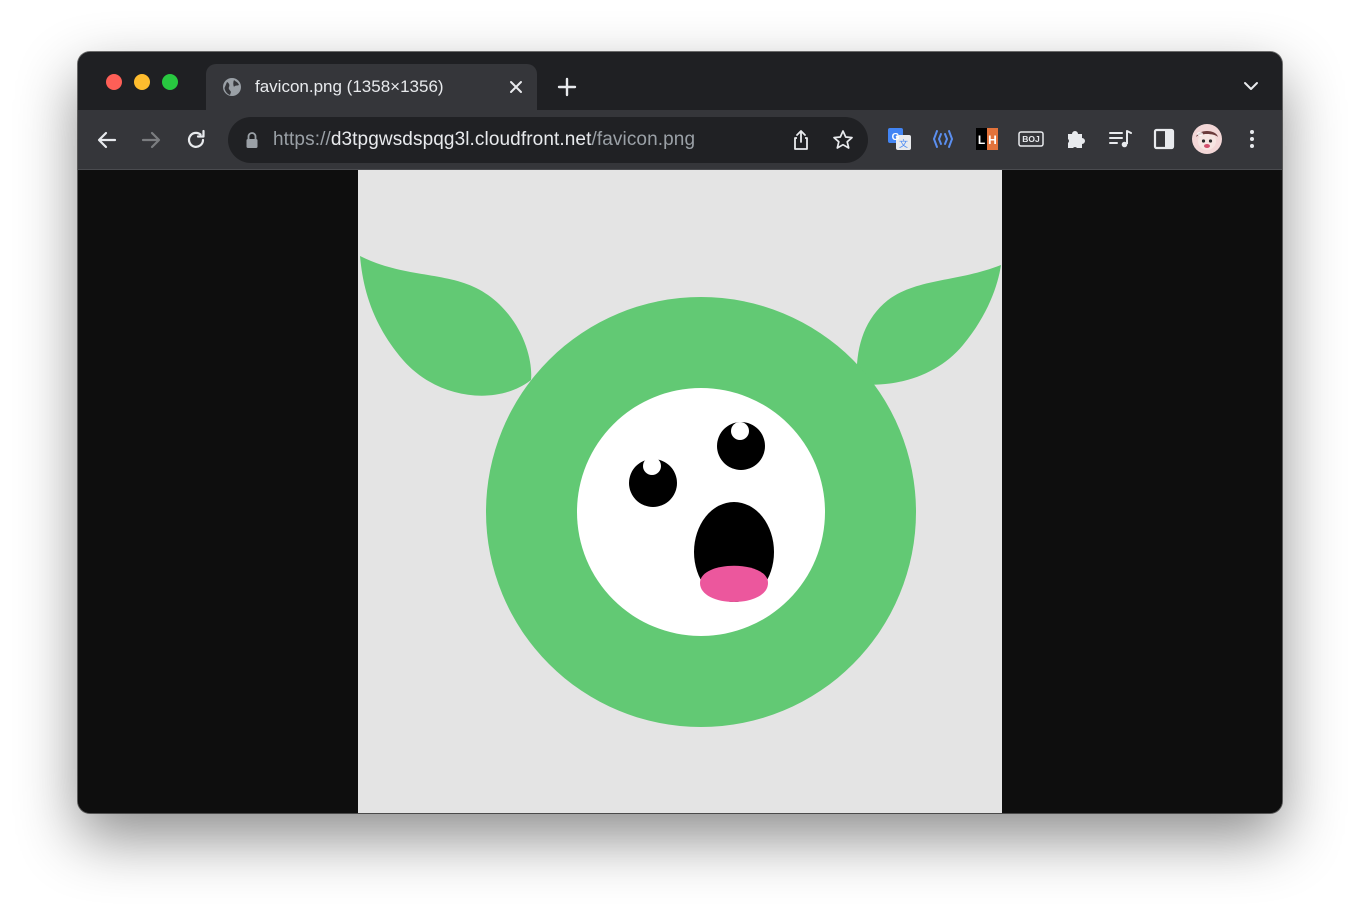 The width and height of the screenshot is (1360, 916). I want to click on url-path: /favicon.png, so click(643, 139).